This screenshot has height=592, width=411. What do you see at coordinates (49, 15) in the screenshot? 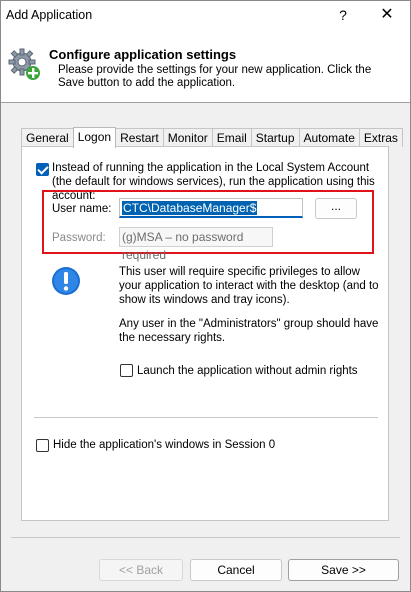
I see `window-title: Add Application` at bounding box center [49, 15].